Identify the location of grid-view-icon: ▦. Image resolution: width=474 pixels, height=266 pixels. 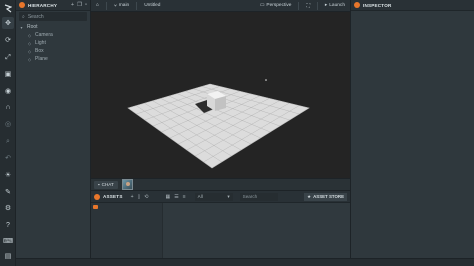
(167, 197).